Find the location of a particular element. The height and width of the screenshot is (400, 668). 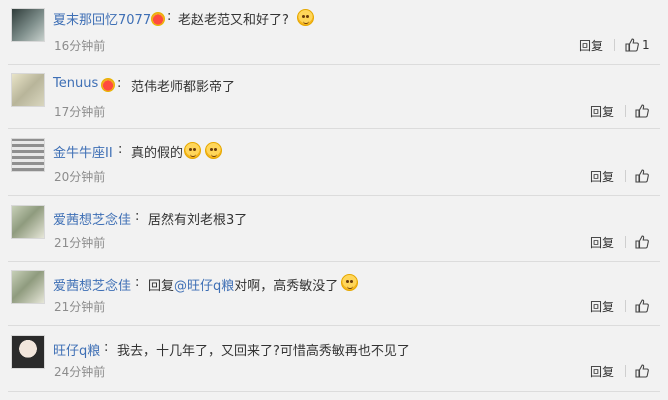

username: Tenuus is located at coordinates (75, 83).